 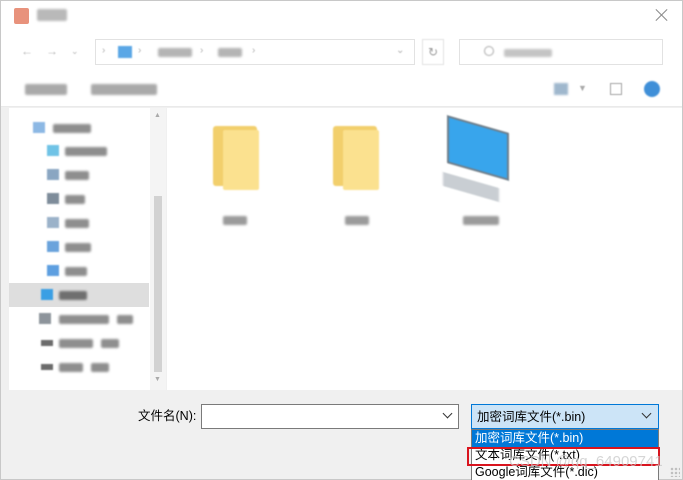 What do you see at coordinates (652, 89) in the screenshot?
I see `help-icon` at bounding box center [652, 89].